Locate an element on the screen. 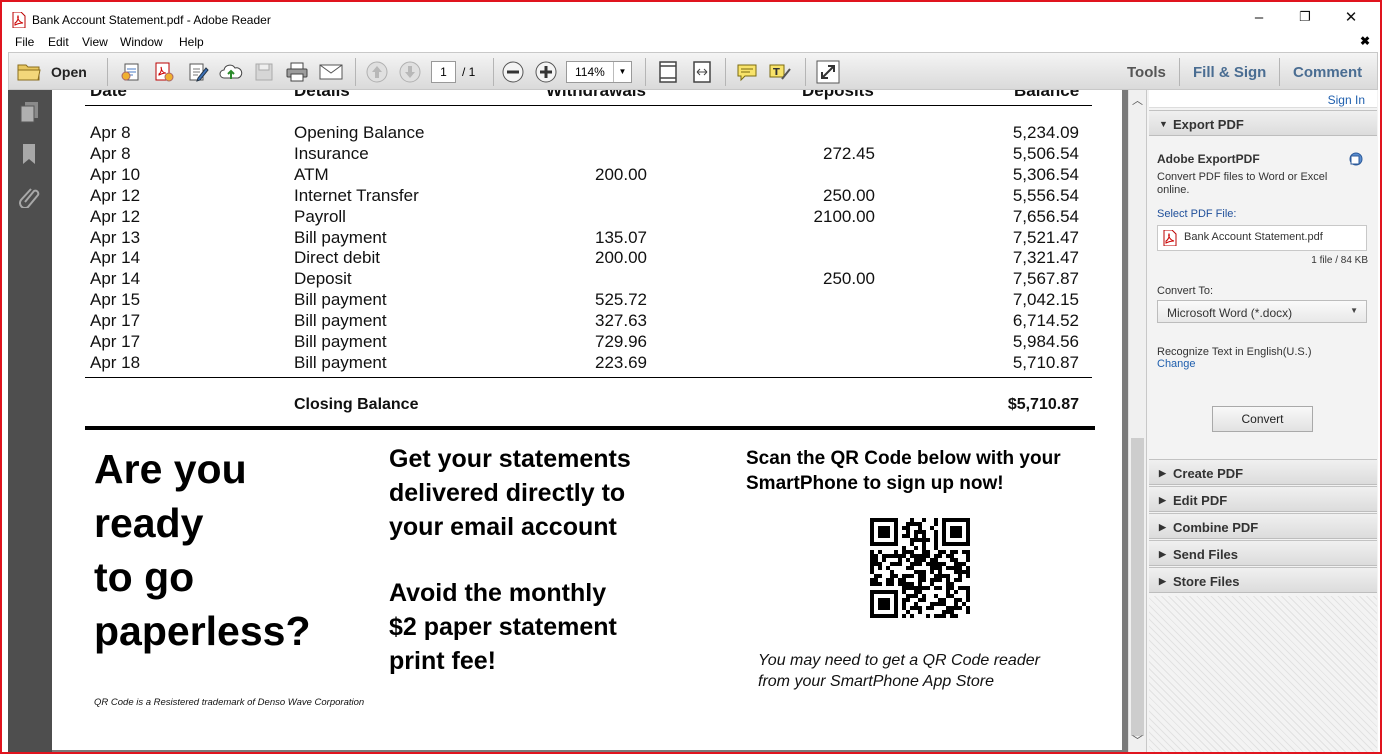 The image size is (1382, 754). export-pdf-button is located at coordinates (164, 72).